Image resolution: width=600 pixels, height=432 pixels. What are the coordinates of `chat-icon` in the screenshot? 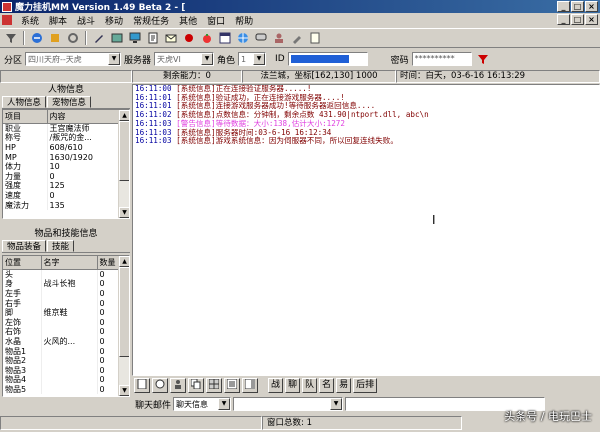 It's located at (261, 38).